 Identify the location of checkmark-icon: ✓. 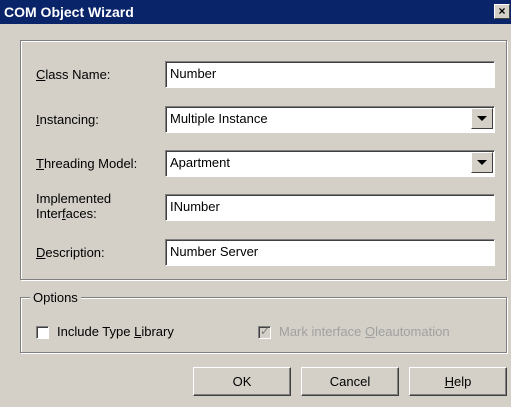
(265, 331).